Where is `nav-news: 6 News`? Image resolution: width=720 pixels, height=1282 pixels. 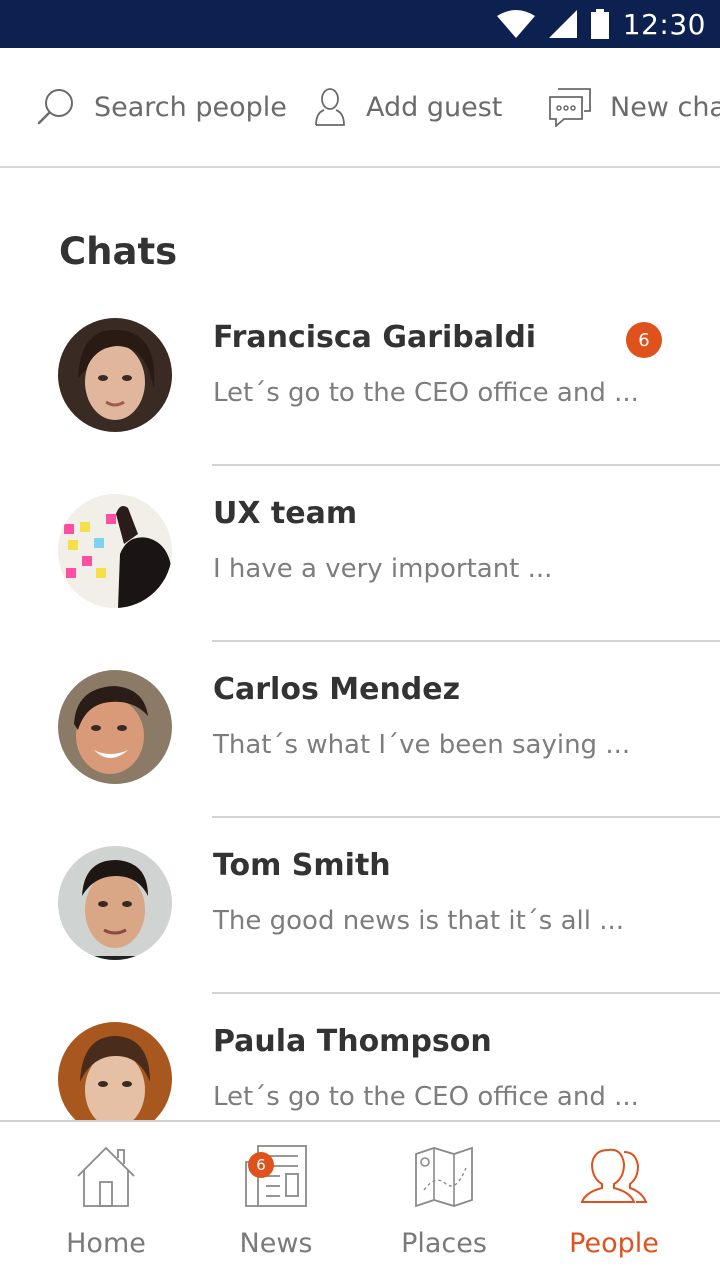
nav-news: 6 News is located at coordinates (276, 1202).